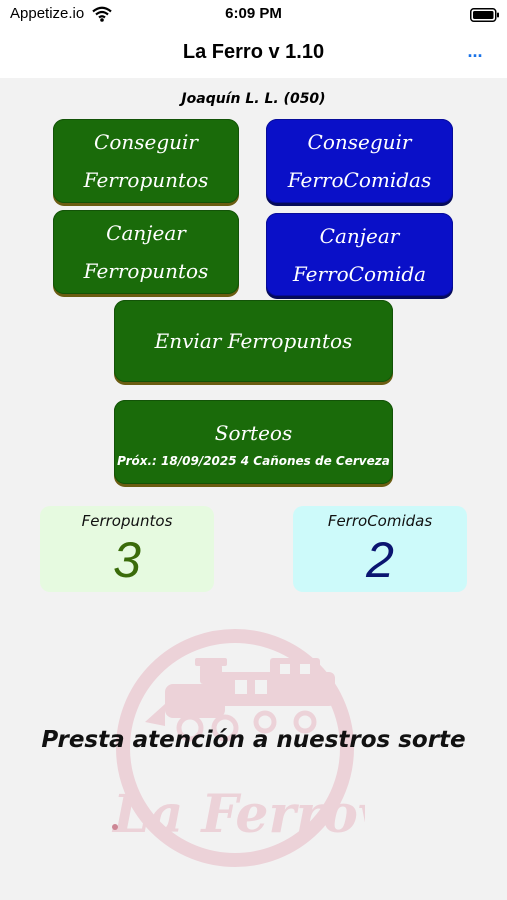 Image resolution: width=507 pixels, height=900 pixels. I want to click on conseguir-ferropuntos-button: Conseguir Ferropuntos, so click(146, 161).